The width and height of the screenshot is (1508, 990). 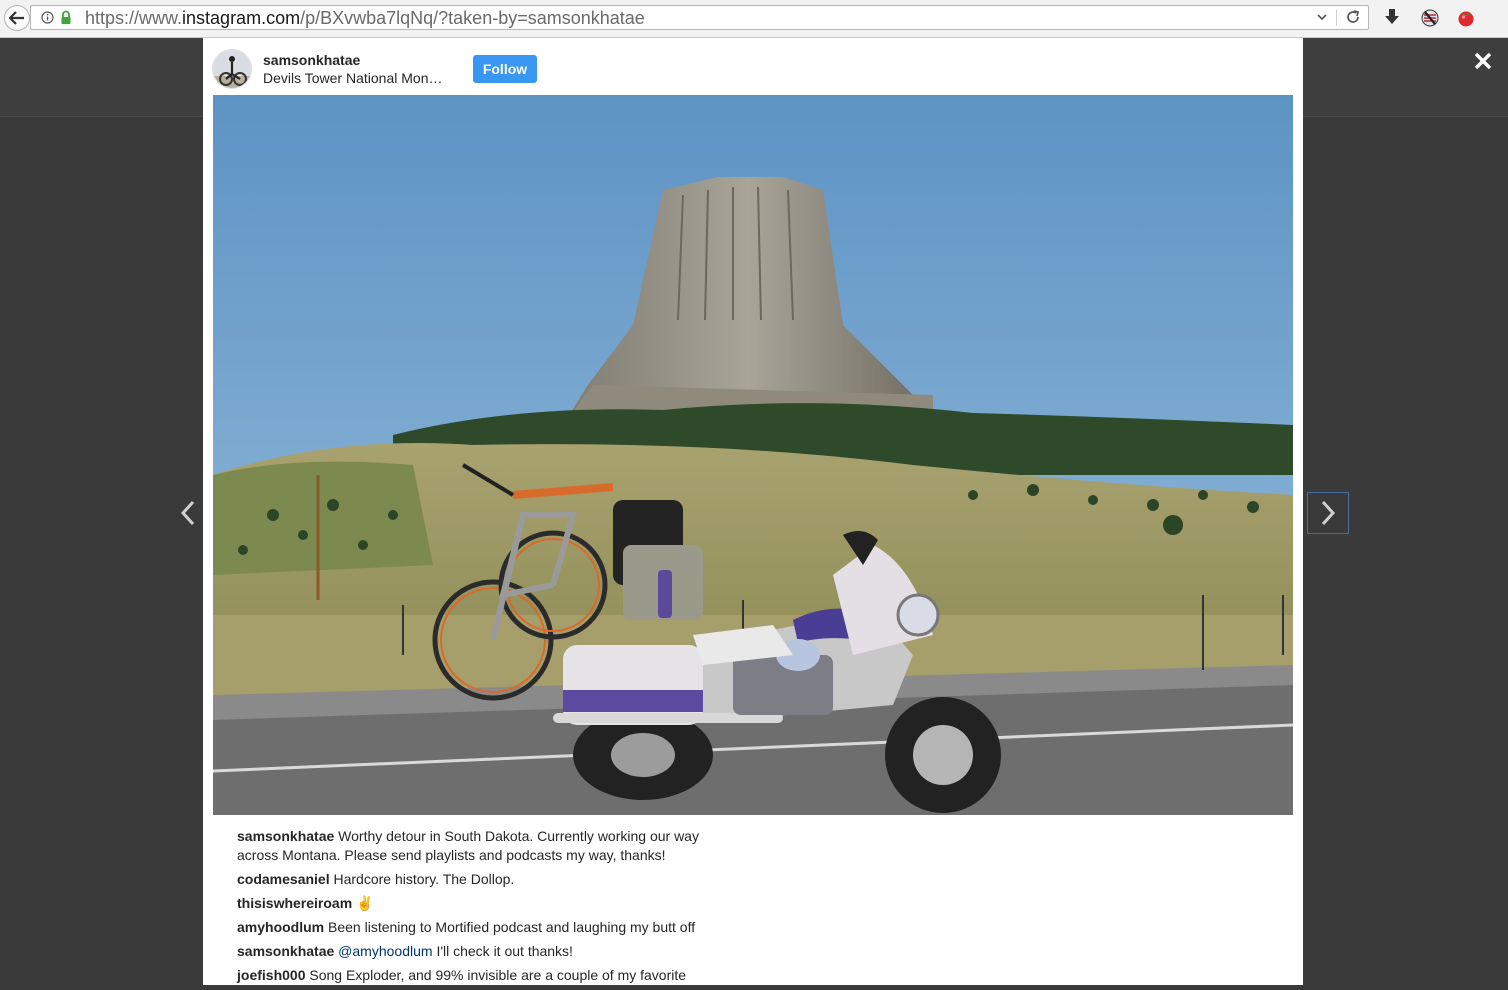 I want to click on lock-icon, so click(x=66, y=17).